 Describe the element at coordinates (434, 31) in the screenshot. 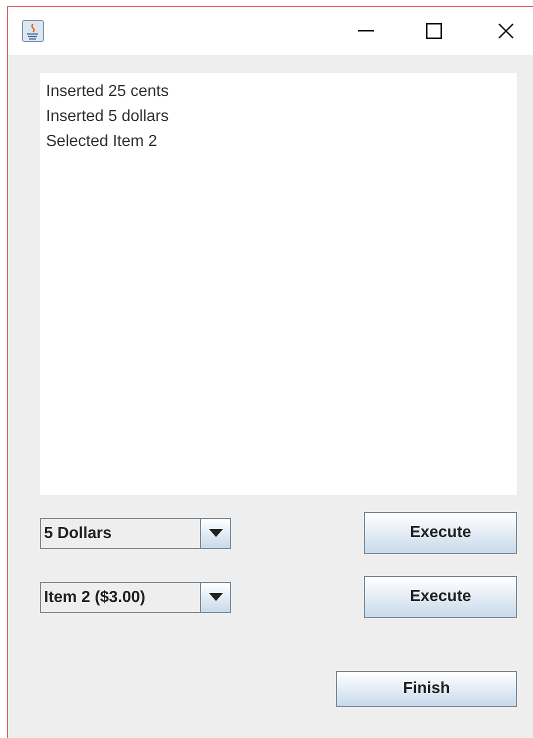

I see `maximize-icon` at that location.